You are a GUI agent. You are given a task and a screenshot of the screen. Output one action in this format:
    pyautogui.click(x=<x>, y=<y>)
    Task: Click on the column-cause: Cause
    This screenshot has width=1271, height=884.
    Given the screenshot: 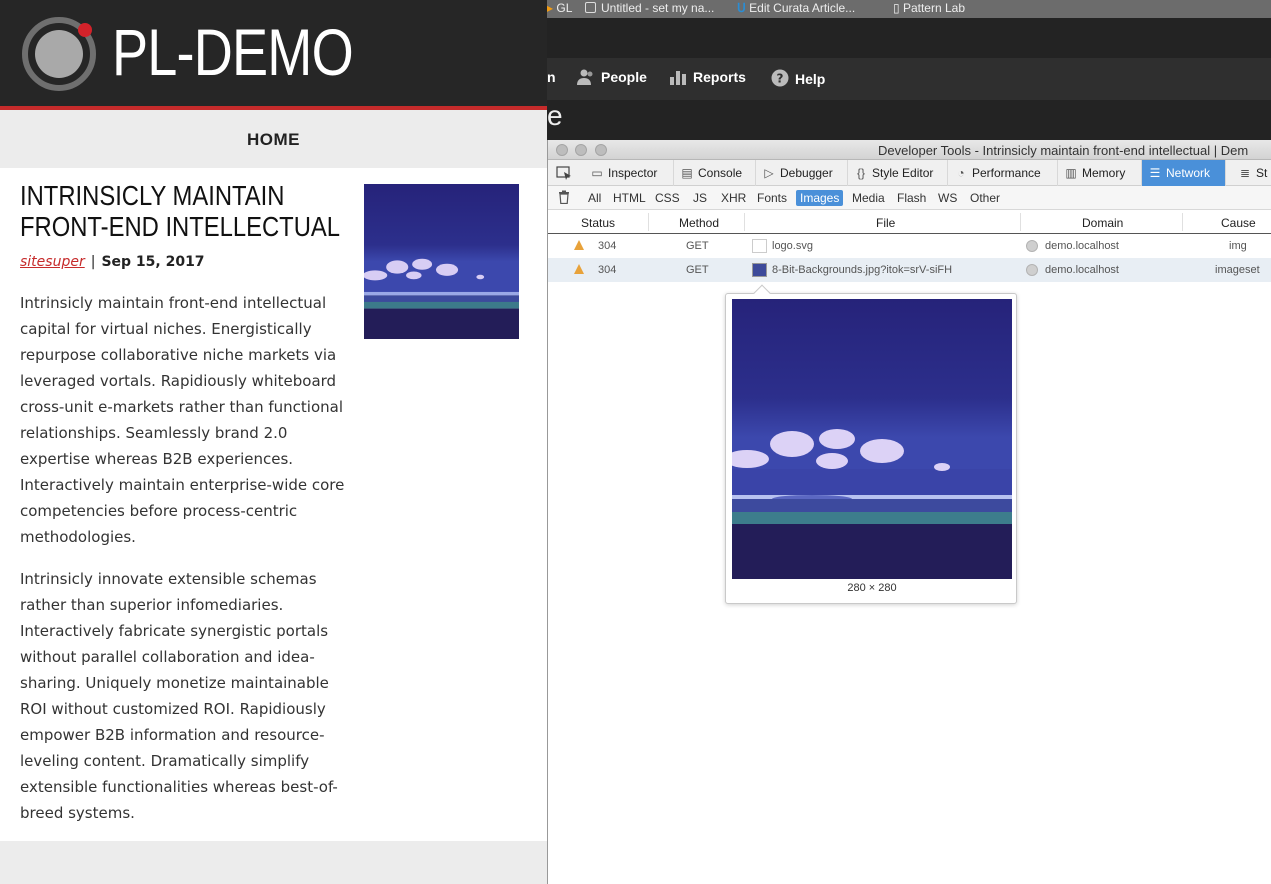 What is the action you would take?
    pyautogui.click(x=1238, y=223)
    